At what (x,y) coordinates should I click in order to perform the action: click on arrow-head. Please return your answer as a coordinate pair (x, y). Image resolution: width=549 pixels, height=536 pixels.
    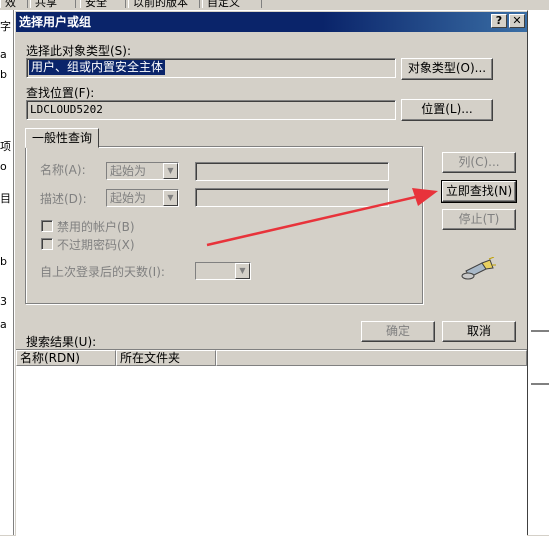
    Looking at the image, I should click on (425, 197).